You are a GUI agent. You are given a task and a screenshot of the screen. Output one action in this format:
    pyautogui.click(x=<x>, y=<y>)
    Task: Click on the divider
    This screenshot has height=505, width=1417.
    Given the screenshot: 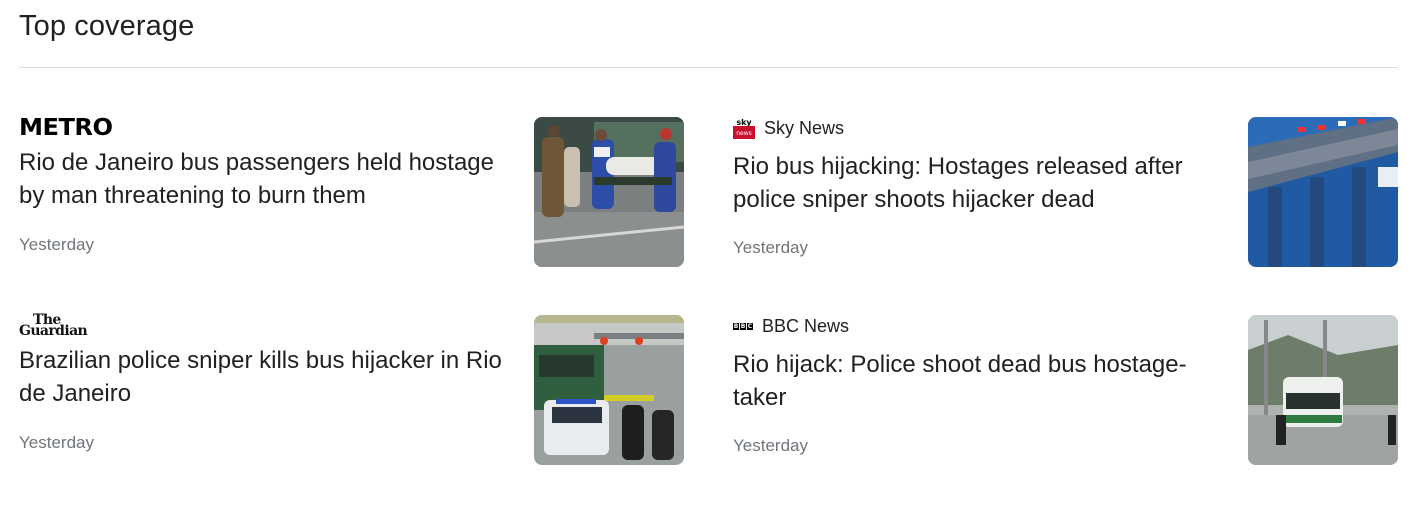 What is the action you would take?
    pyautogui.click(x=708, y=67)
    